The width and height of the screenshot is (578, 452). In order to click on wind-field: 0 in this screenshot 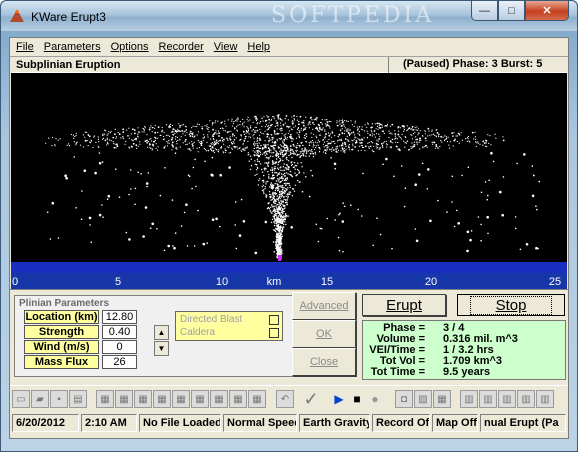, I will do `click(119, 347)`.